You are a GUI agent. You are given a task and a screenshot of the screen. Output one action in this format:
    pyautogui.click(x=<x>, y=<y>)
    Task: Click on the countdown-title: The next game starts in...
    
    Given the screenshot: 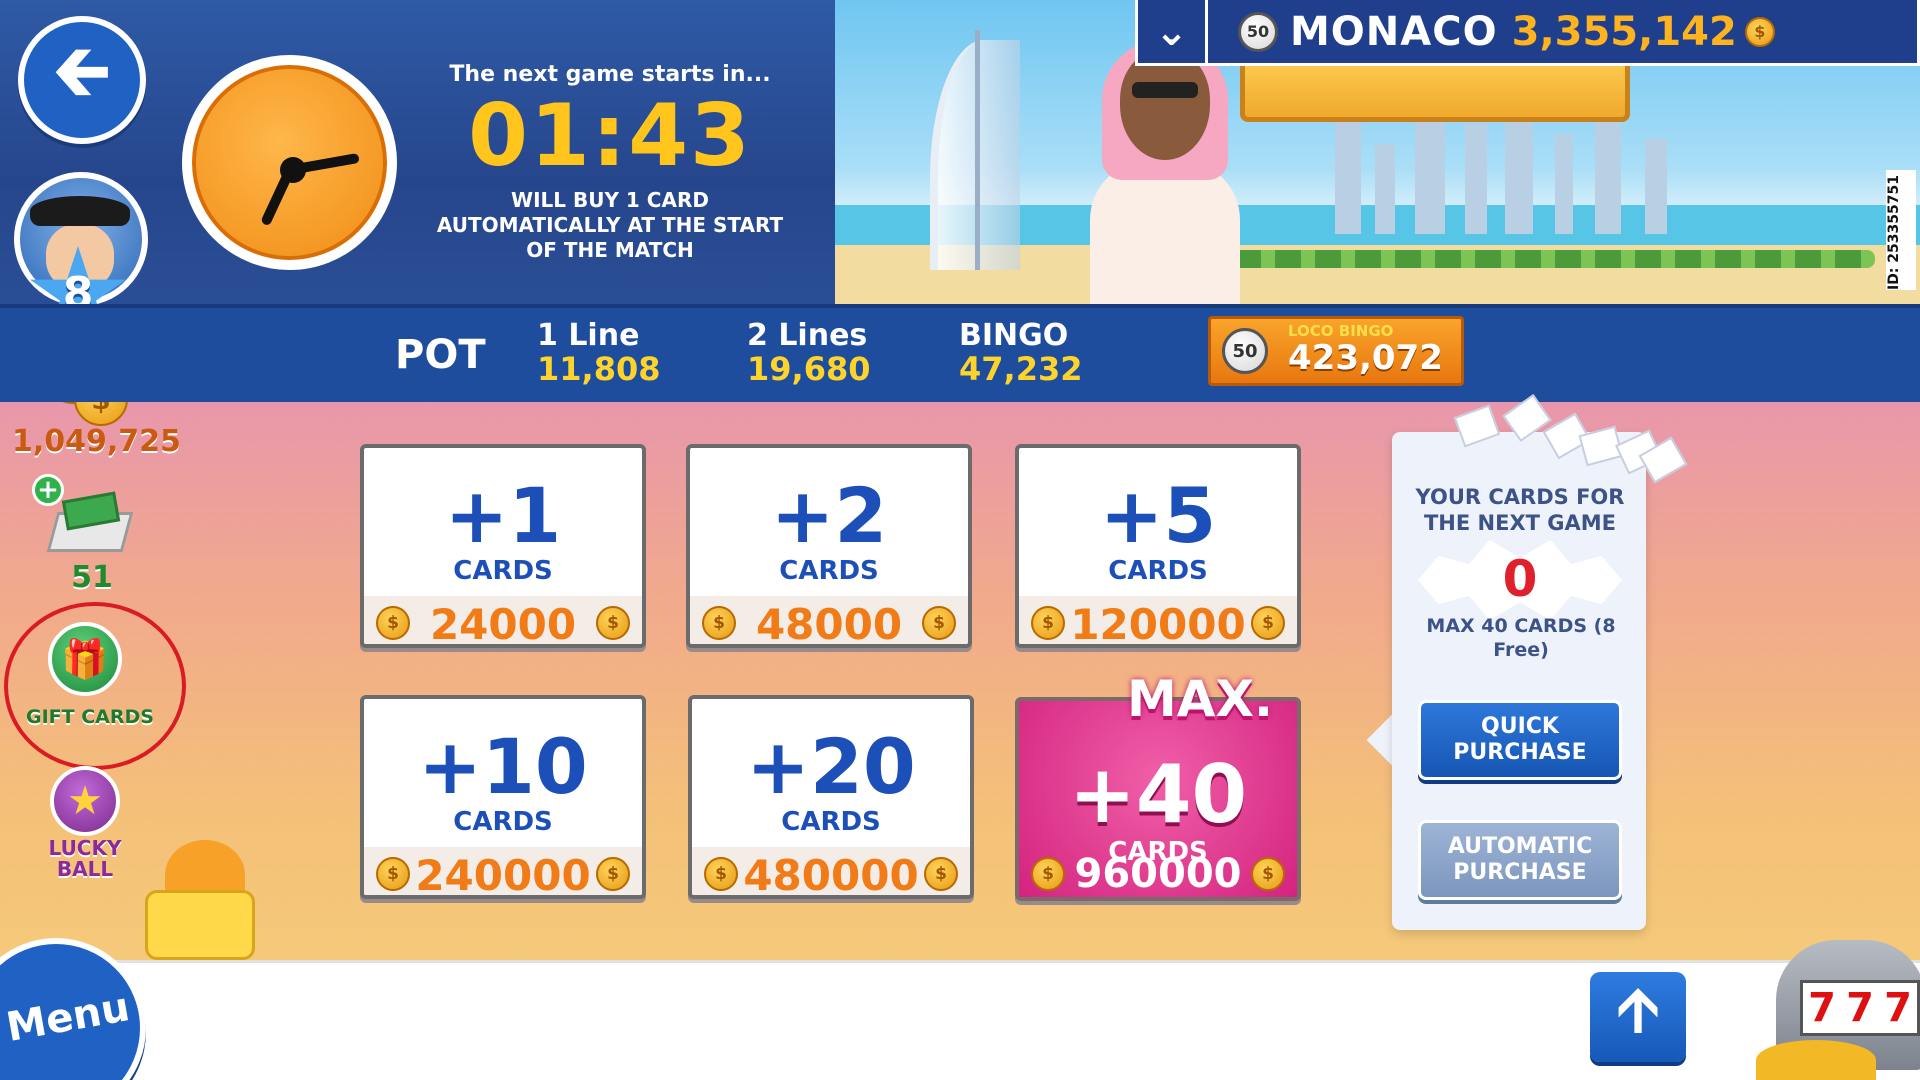 What is the action you would take?
    pyautogui.click(x=610, y=74)
    